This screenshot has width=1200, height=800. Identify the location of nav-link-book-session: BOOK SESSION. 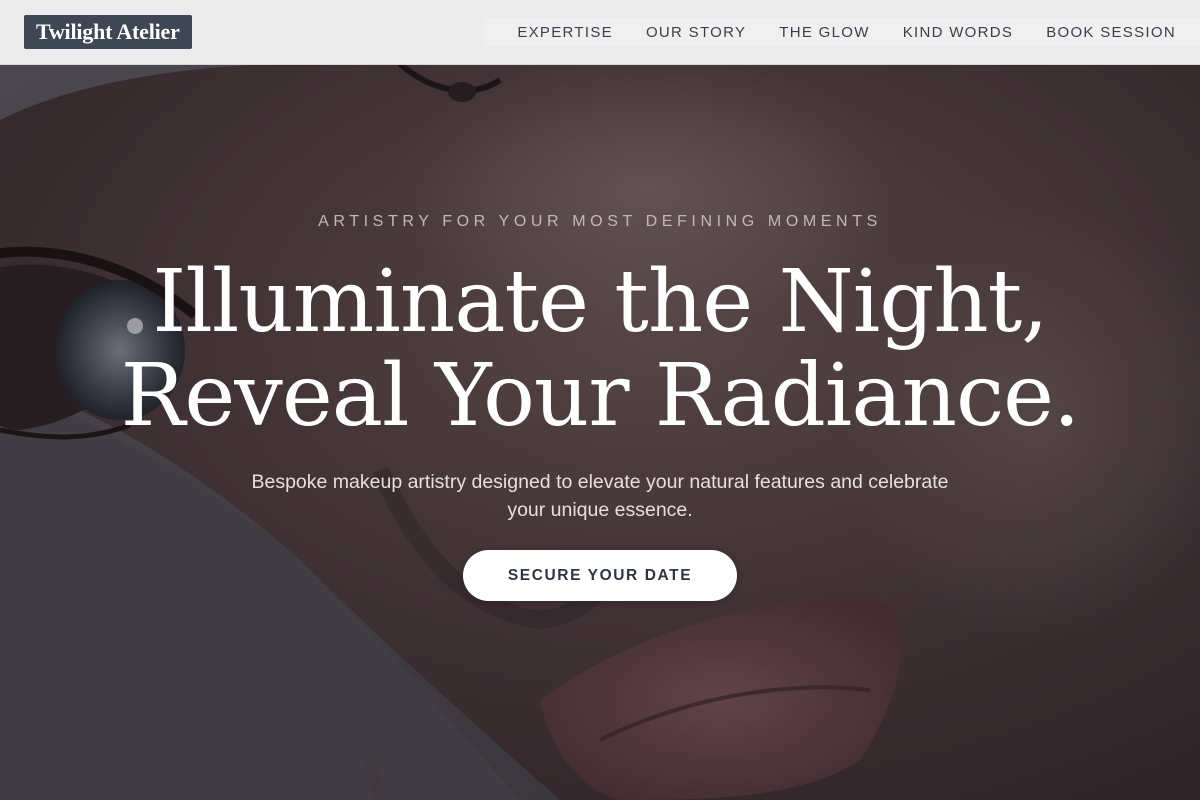
(1111, 32).